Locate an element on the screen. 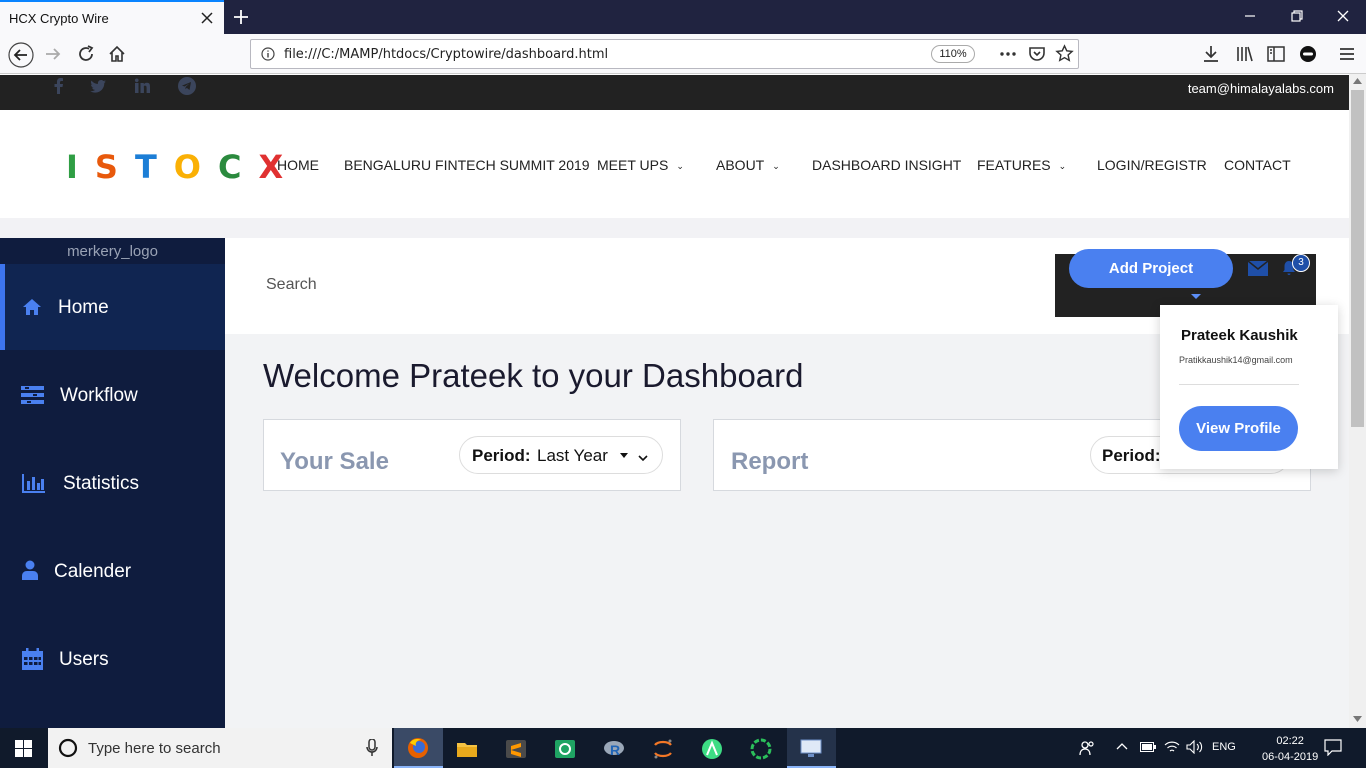 The width and height of the screenshot is (1366, 768). period-select: Period: Last Year is located at coordinates (561, 455).